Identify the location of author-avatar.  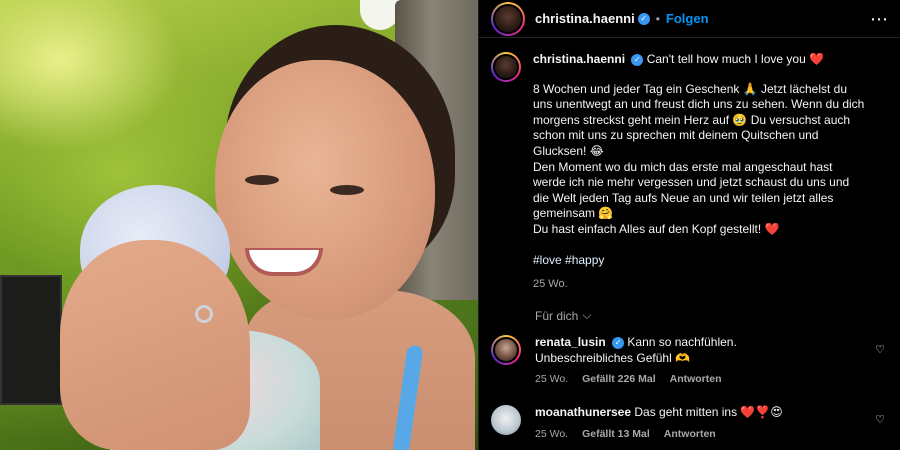
(508, 18).